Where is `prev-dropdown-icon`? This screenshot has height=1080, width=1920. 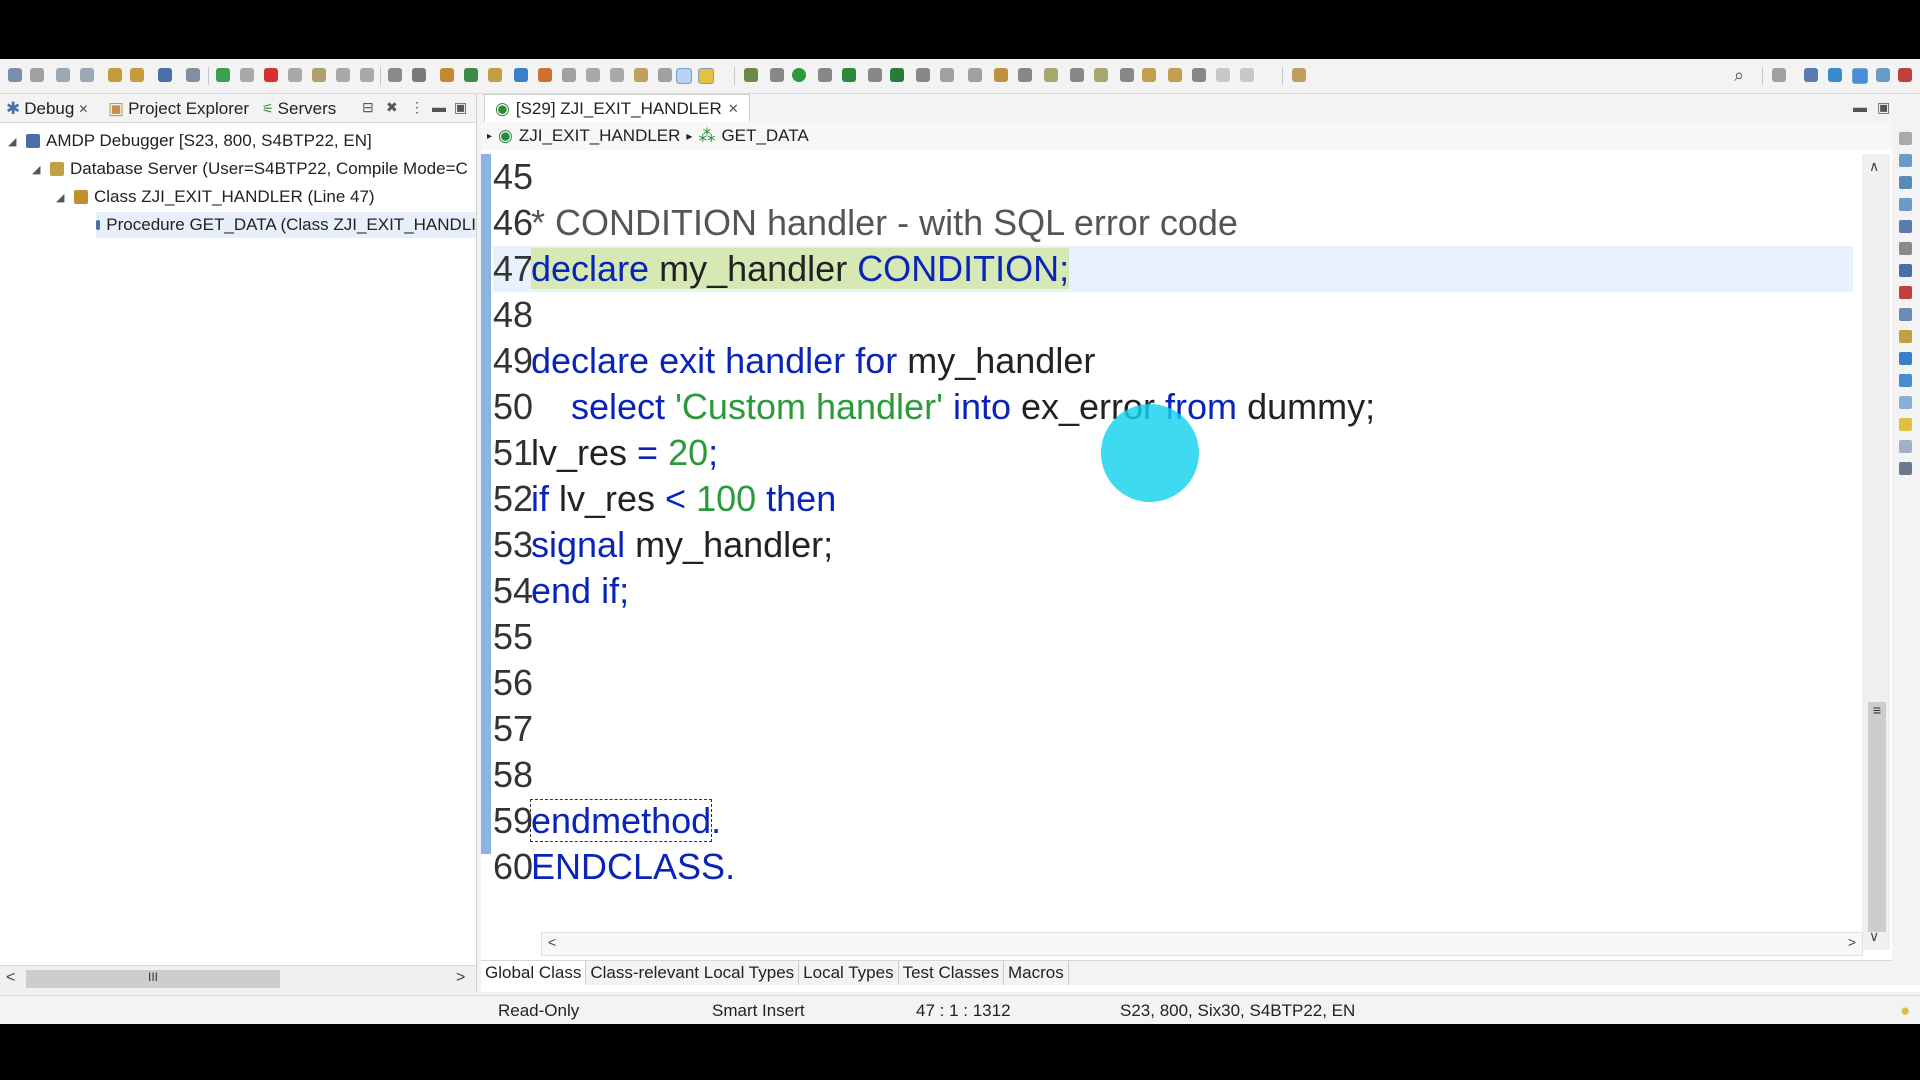
prev-dropdown-icon is located at coordinates (1127, 75).